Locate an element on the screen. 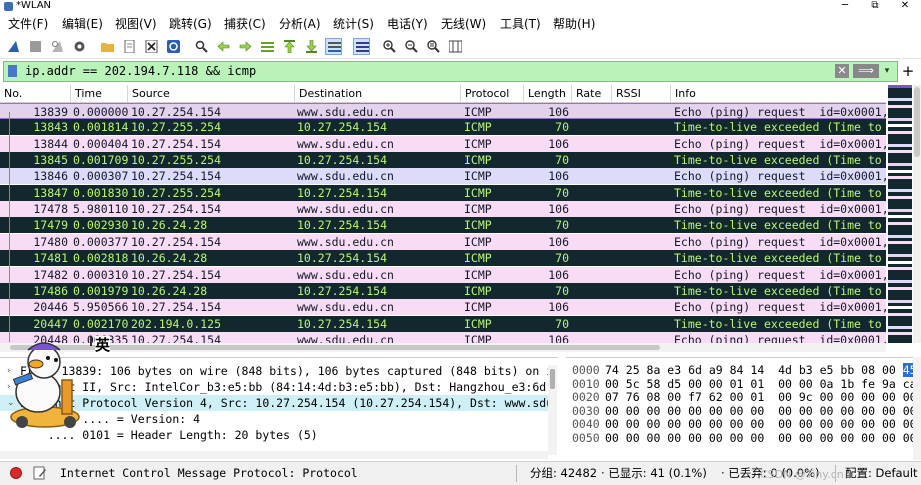  close-button: ✕ is located at coordinates (905, 6).